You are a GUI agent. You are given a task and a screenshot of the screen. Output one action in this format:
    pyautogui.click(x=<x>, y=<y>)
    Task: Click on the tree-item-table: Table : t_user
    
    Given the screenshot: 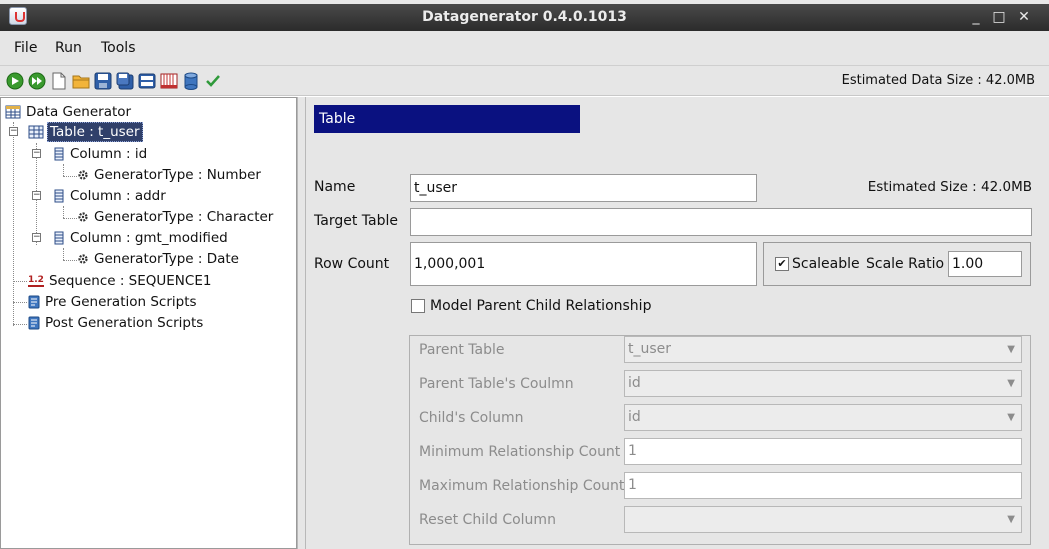 What is the action you would take?
    pyautogui.click(x=85, y=132)
    